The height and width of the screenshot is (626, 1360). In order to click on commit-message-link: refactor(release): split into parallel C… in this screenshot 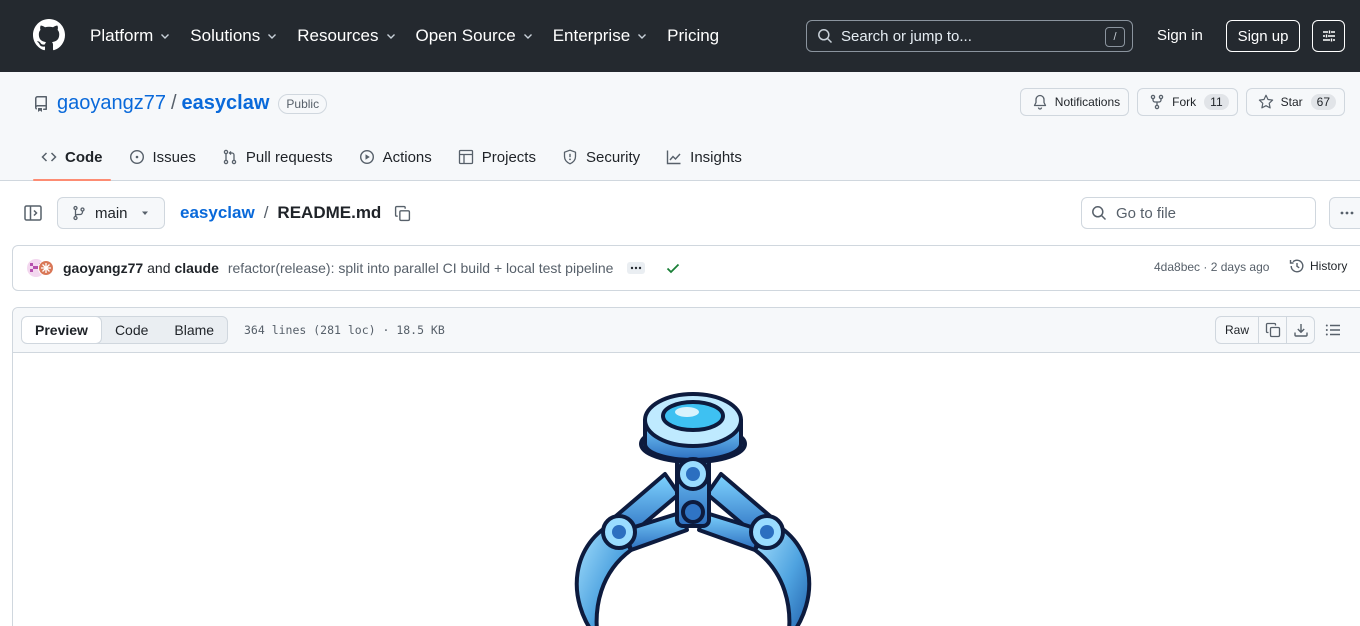, I will do `click(421, 268)`.